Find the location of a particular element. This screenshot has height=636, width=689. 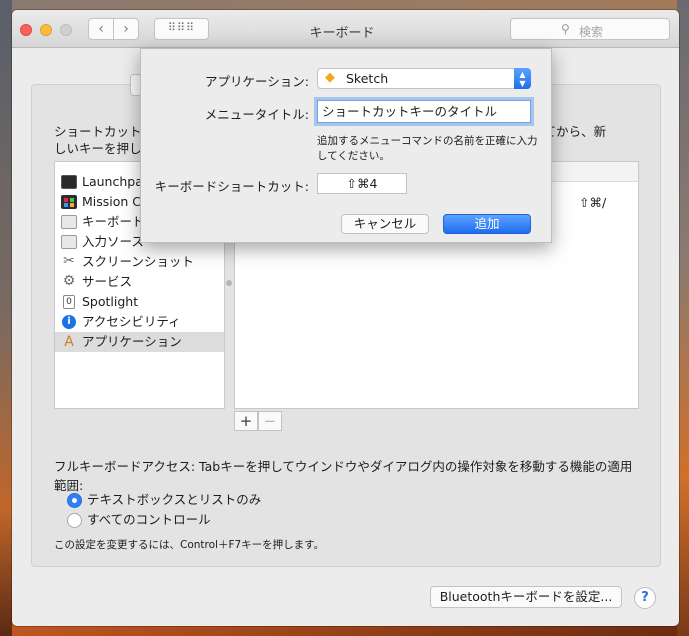

radio-button-selected is located at coordinates (74, 500).